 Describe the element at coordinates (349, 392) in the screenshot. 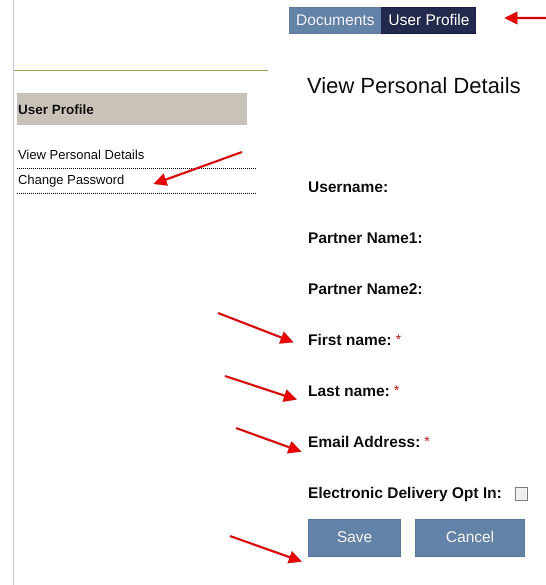

I see `field-label: Last name:` at that location.